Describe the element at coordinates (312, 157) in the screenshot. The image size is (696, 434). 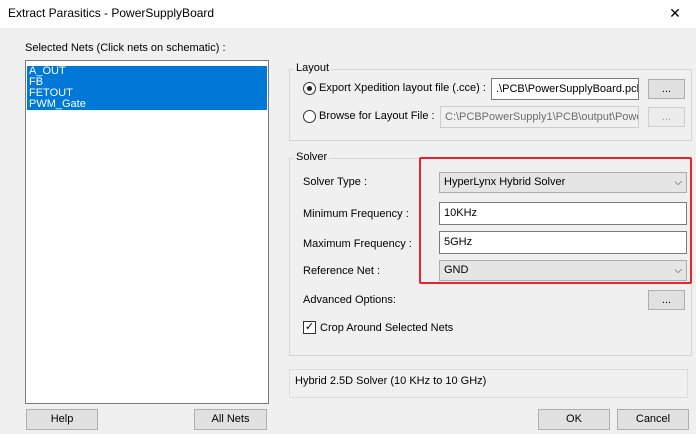
I see `solver-group-title: Solver` at that location.